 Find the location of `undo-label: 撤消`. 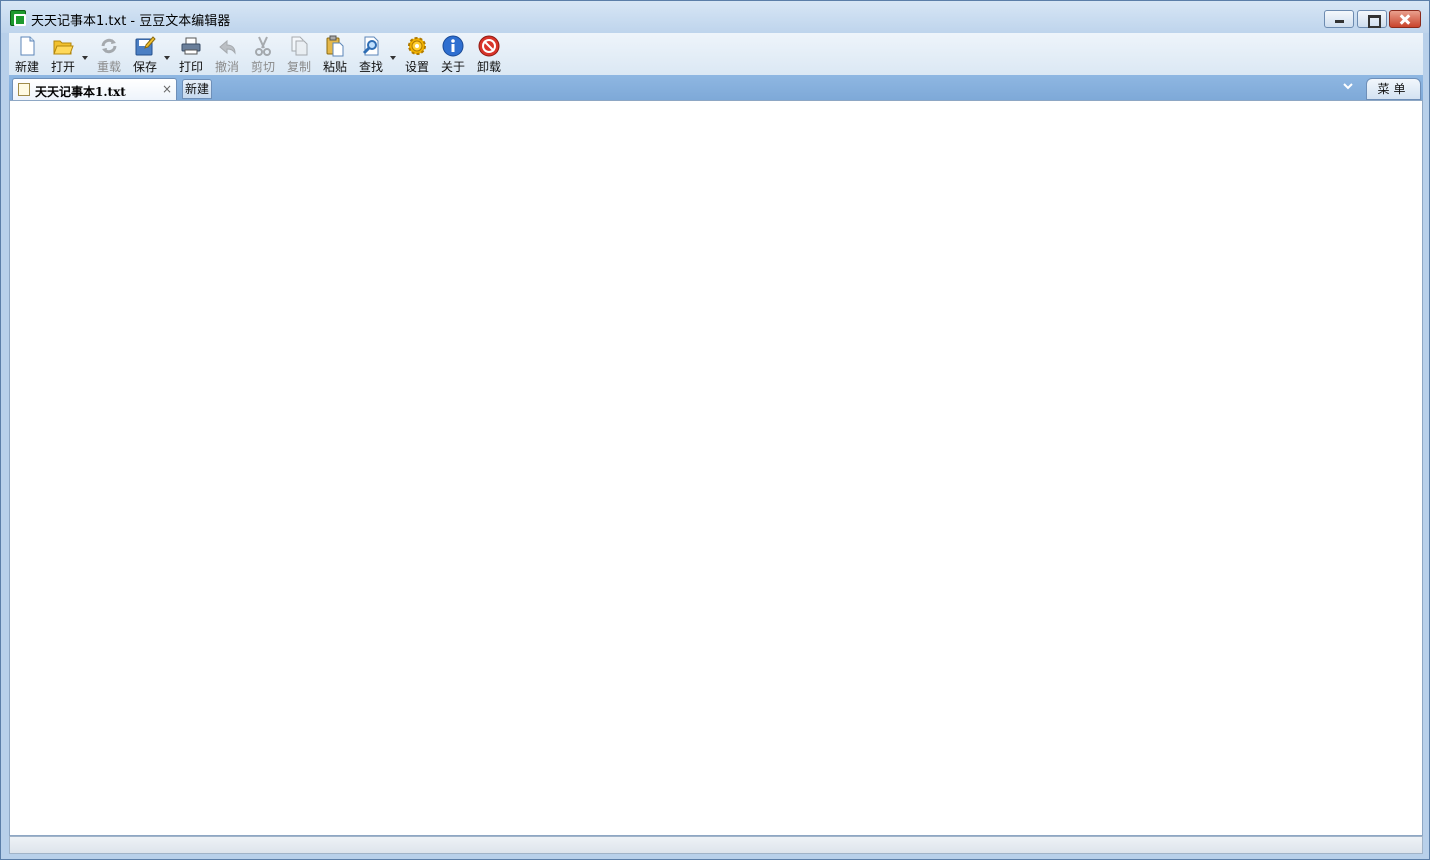

undo-label: 撤消 is located at coordinates (226, 67).